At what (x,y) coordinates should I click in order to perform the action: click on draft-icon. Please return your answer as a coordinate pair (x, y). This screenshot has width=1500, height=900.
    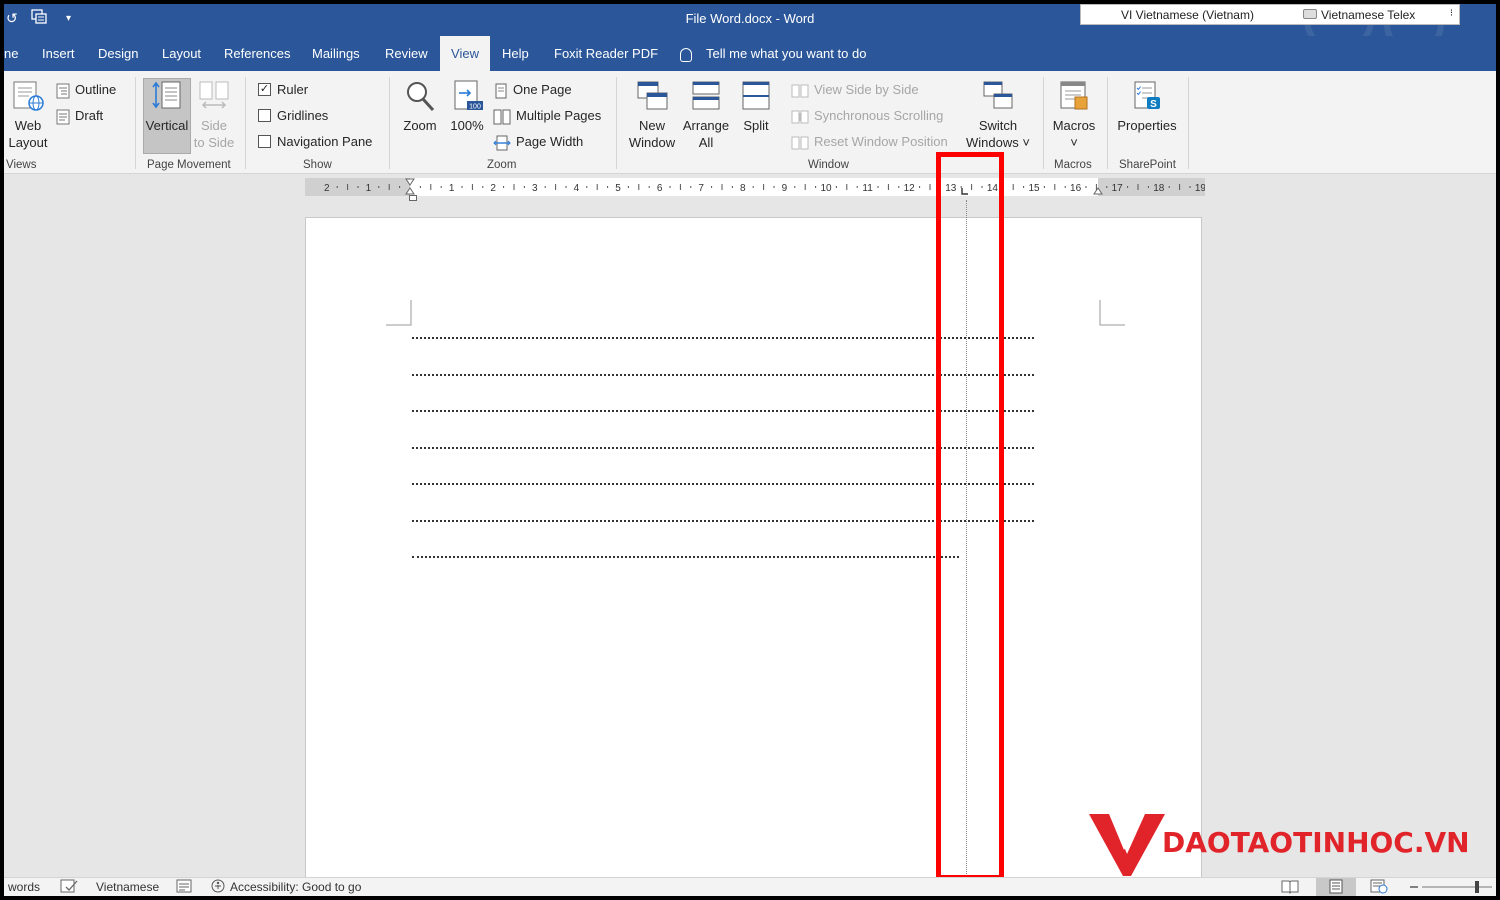
    Looking at the image, I should click on (63, 117).